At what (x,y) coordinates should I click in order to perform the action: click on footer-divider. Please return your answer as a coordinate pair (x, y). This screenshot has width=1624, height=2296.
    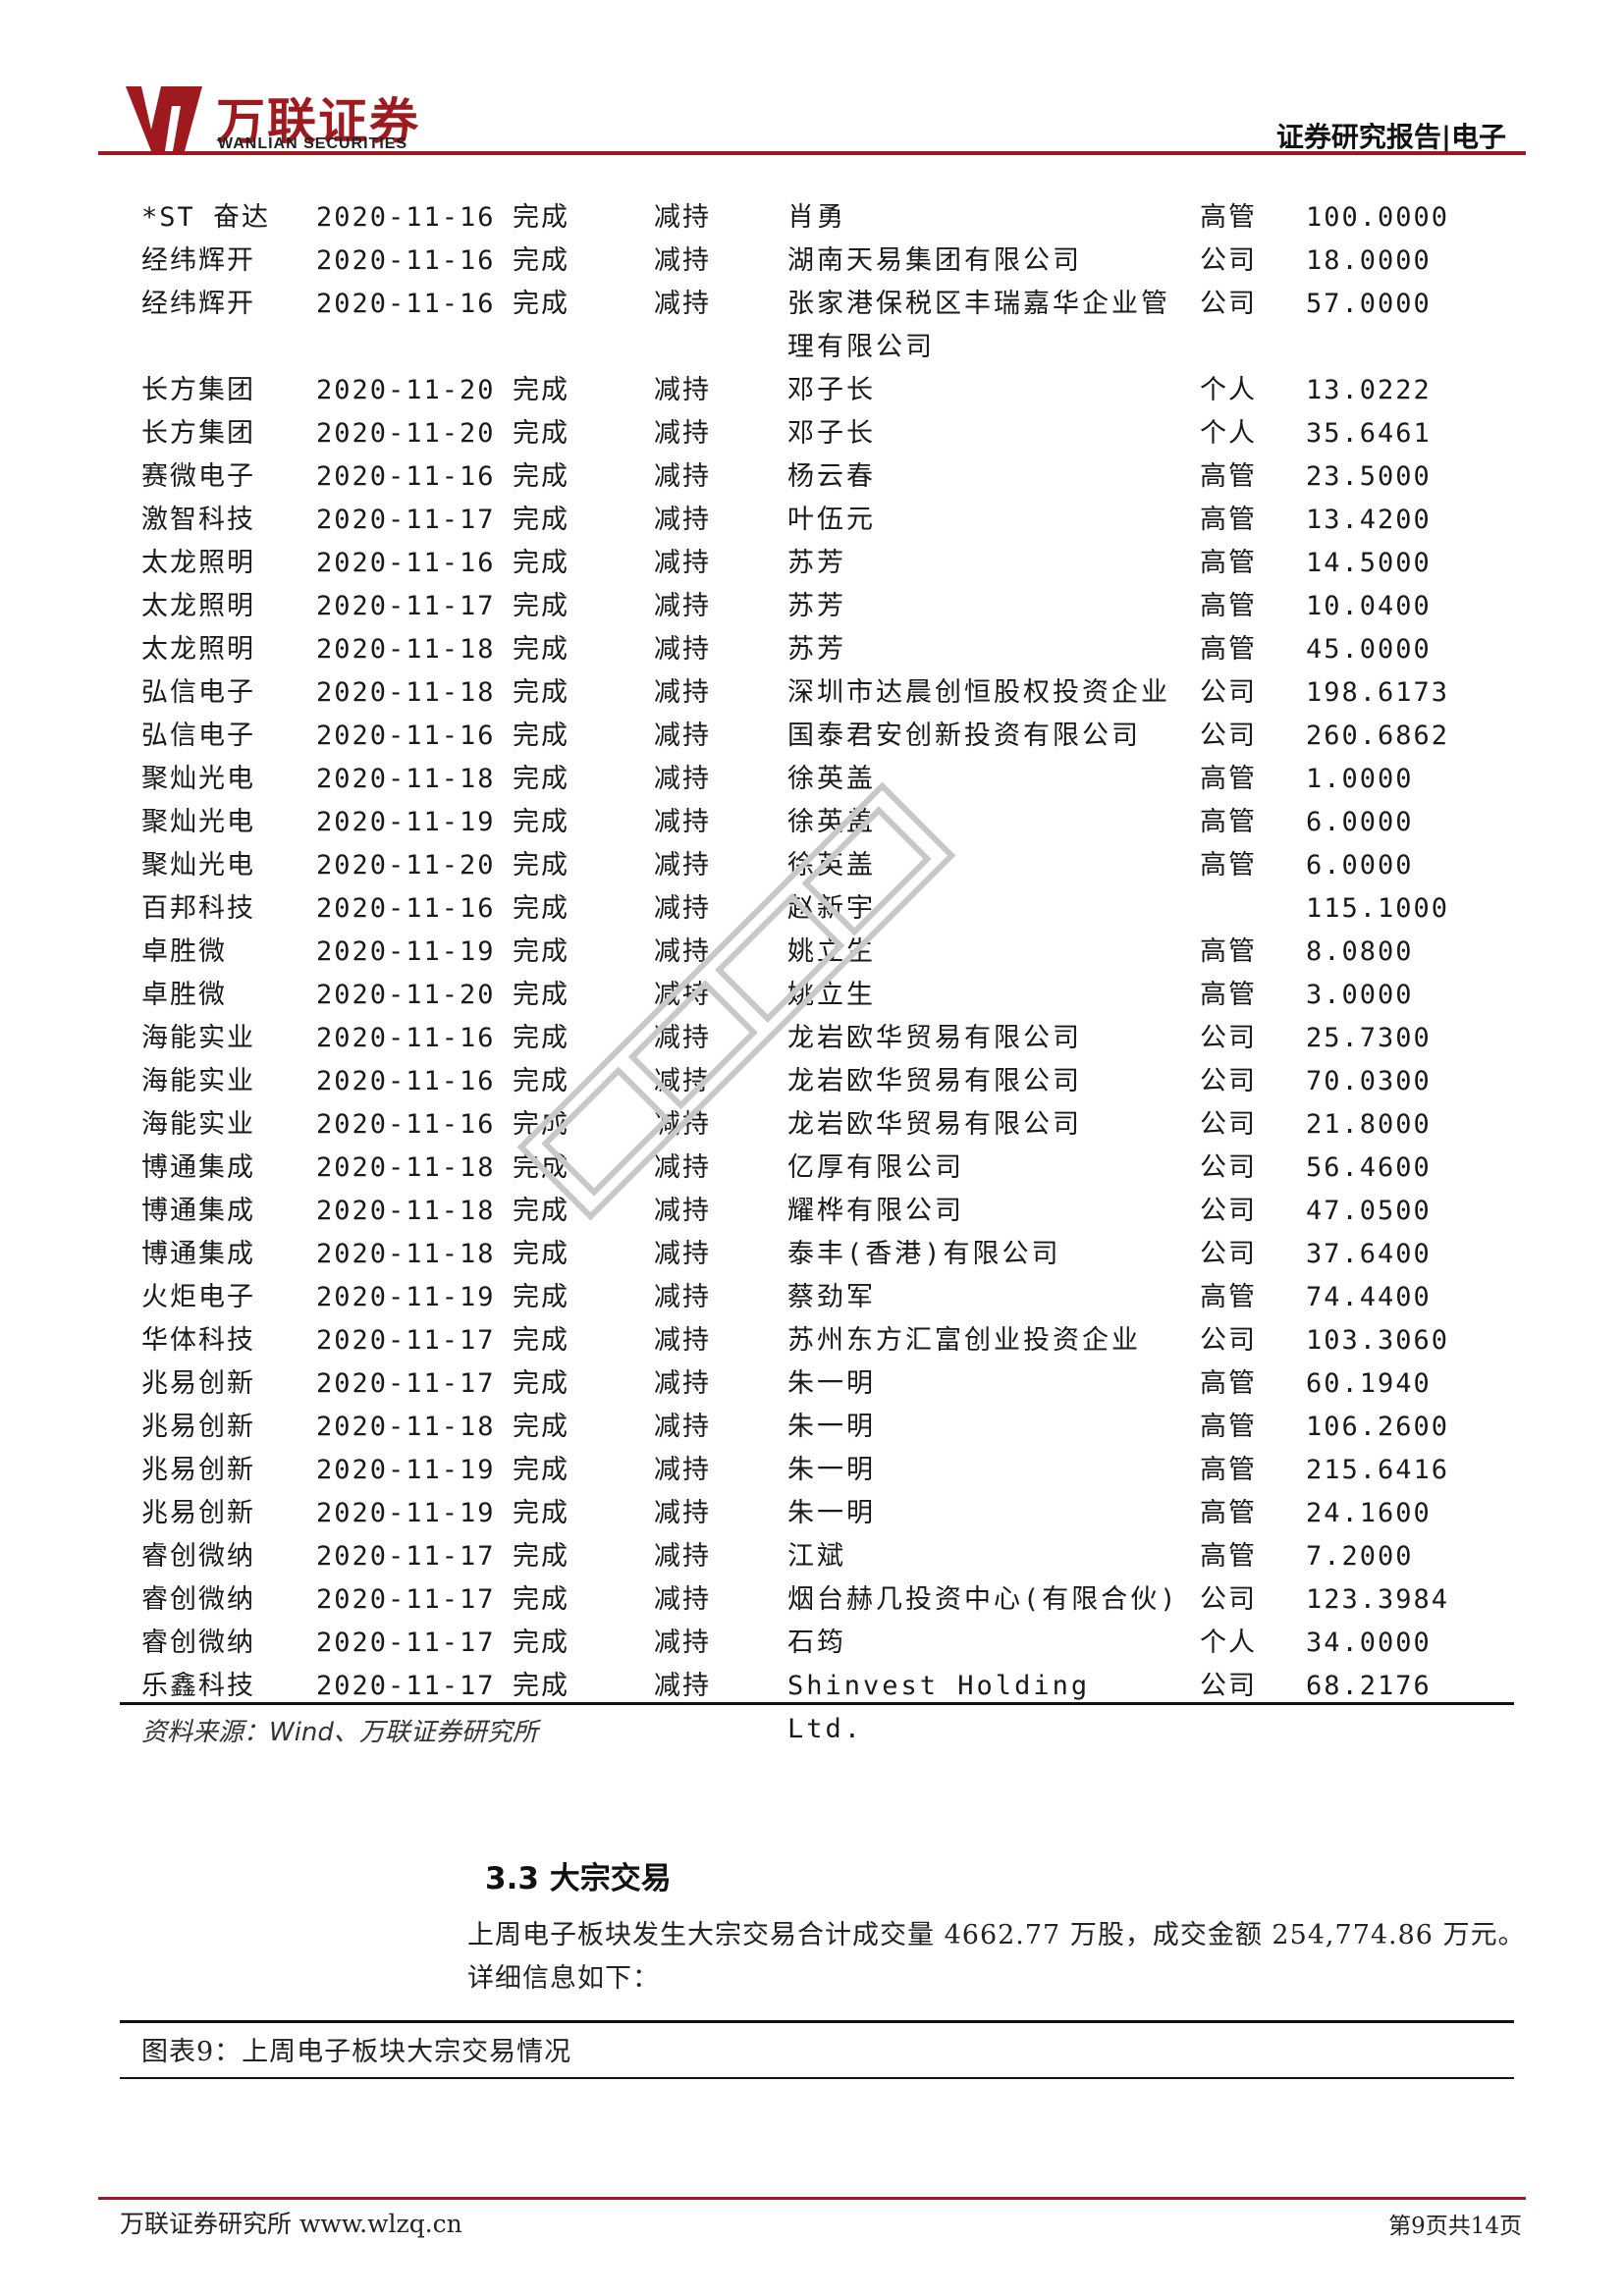
    Looking at the image, I should click on (812, 2199).